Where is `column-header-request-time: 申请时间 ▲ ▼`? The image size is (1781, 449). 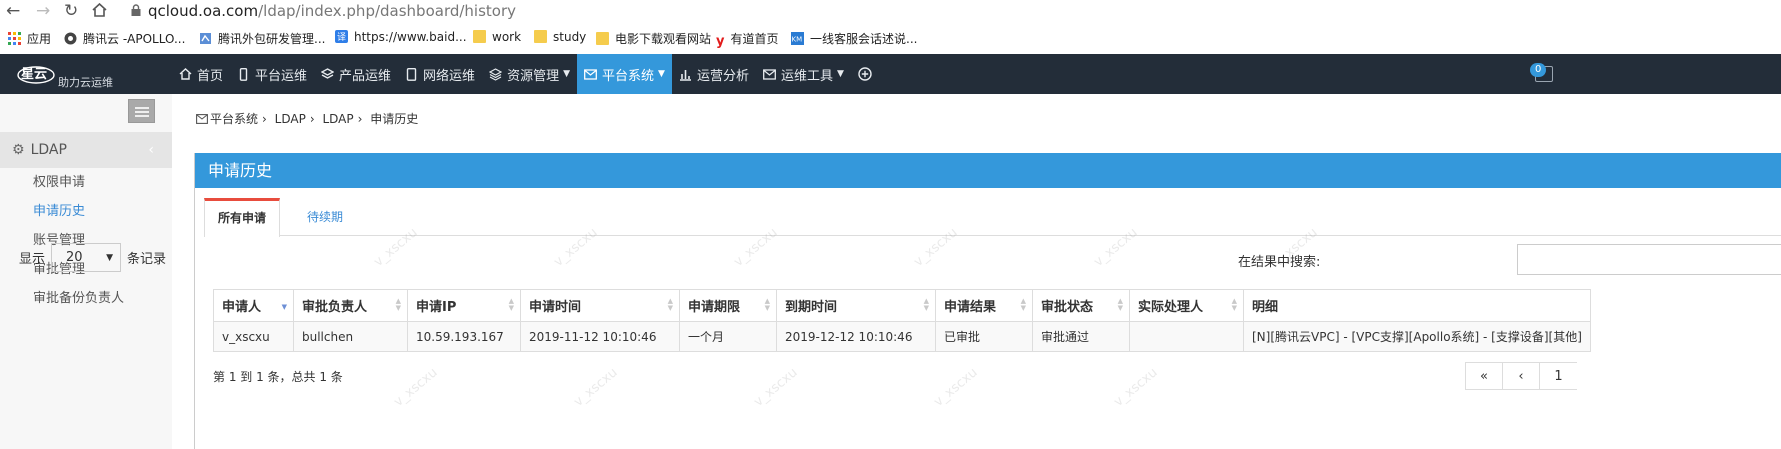
column-header-request-time: 申请时间 ▲ ▼ is located at coordinates (600, 305).